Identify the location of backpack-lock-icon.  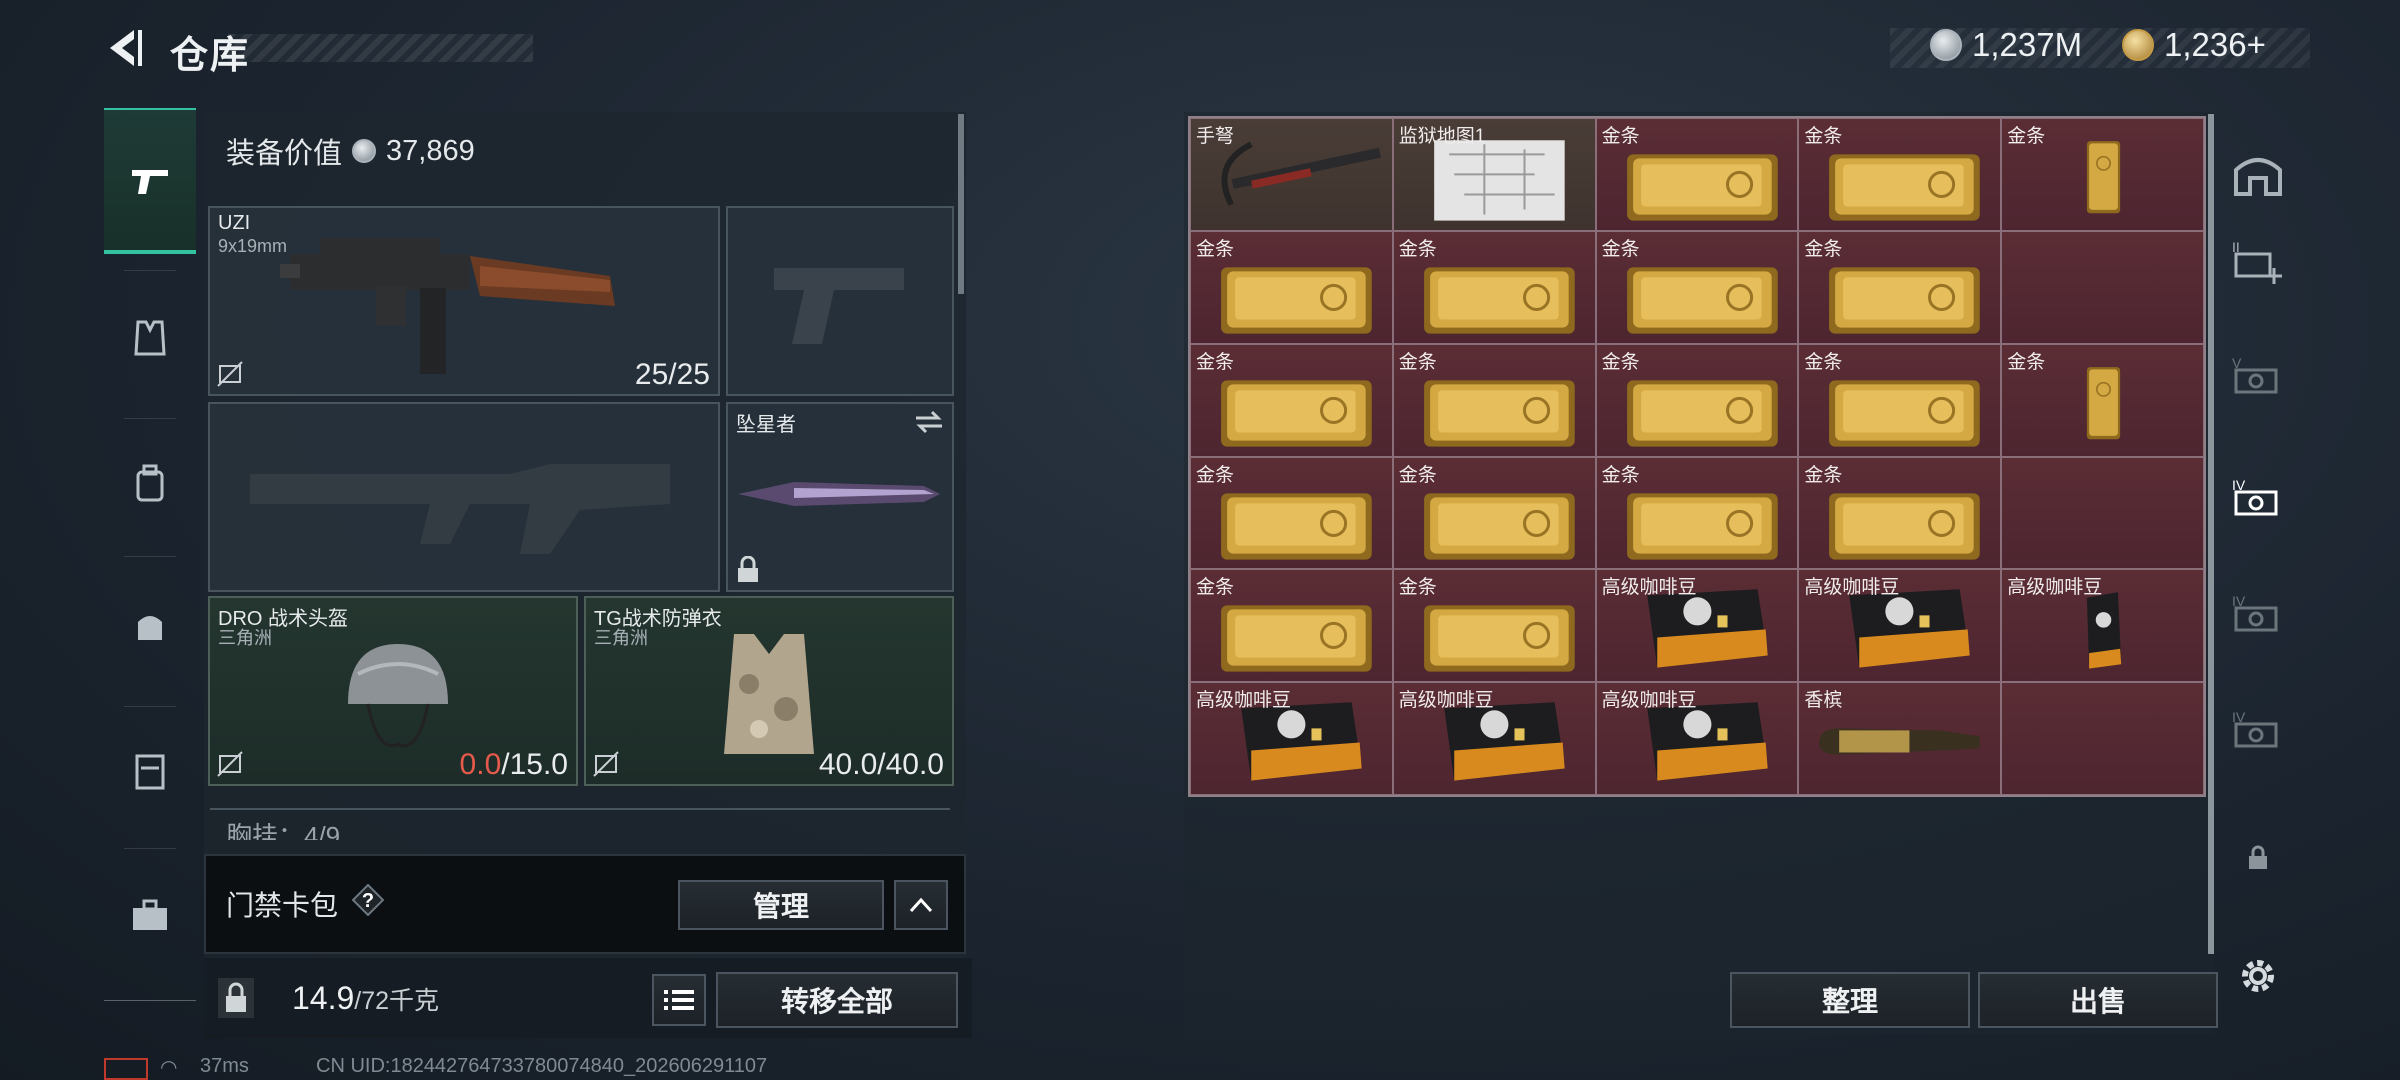
(236, 998).